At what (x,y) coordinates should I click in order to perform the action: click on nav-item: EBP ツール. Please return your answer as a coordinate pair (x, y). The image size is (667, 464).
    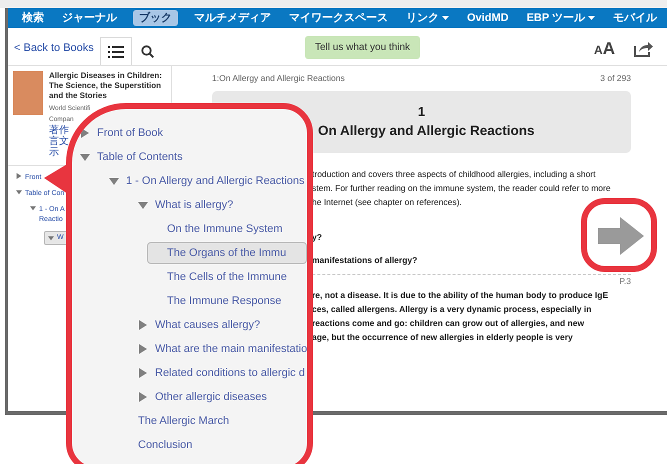
    Looking at the image, I should click on (561, 18).